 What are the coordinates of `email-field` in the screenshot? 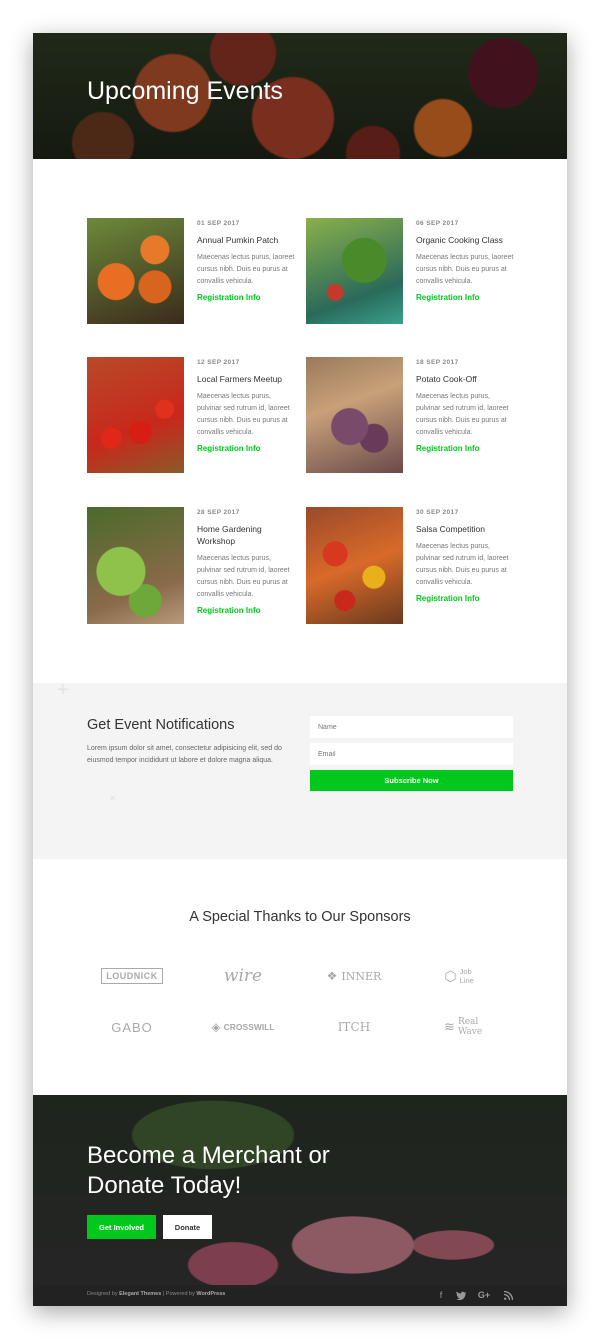 It's located at (411, 754).